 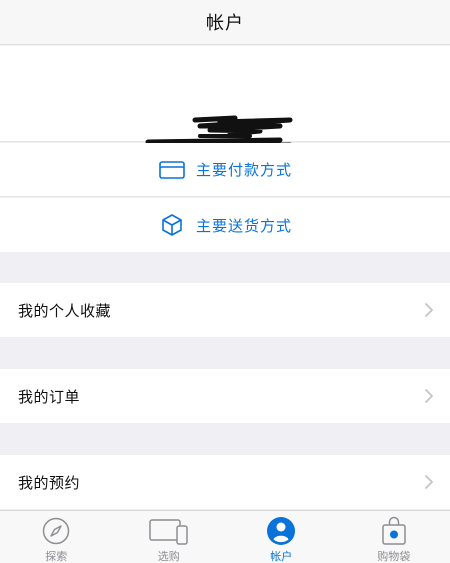 What do you see at coordinates (49, 396) in the screenshot?
I see `menu-item-label: 我的订单` at bounding box center [49, 396].